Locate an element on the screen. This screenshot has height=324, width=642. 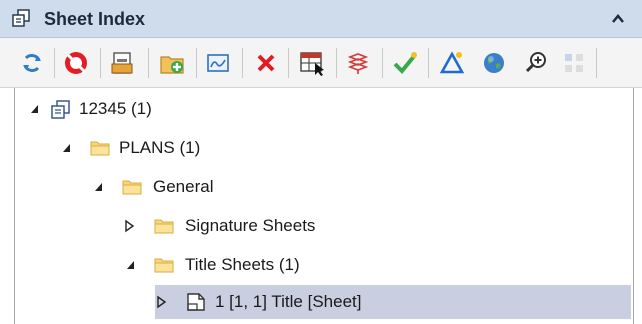
grid-button is located at coordinates (574, 63).